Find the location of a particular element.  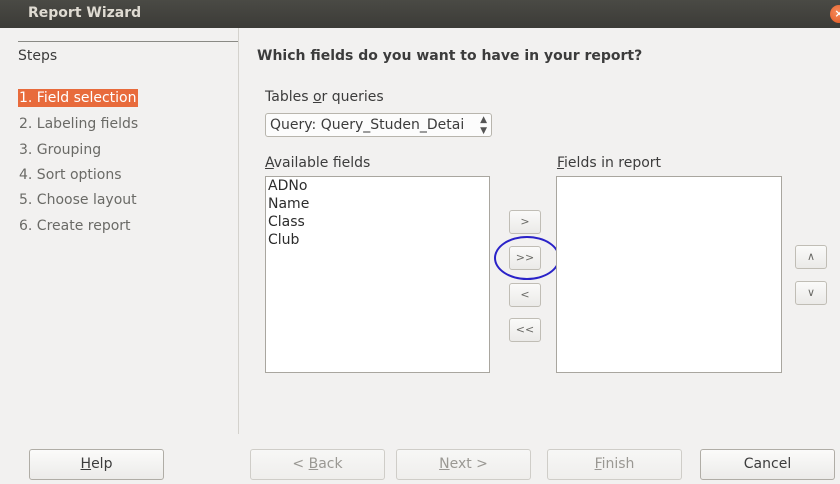

step-grouping: 3. Grouping is located at coordinates (60, 150).